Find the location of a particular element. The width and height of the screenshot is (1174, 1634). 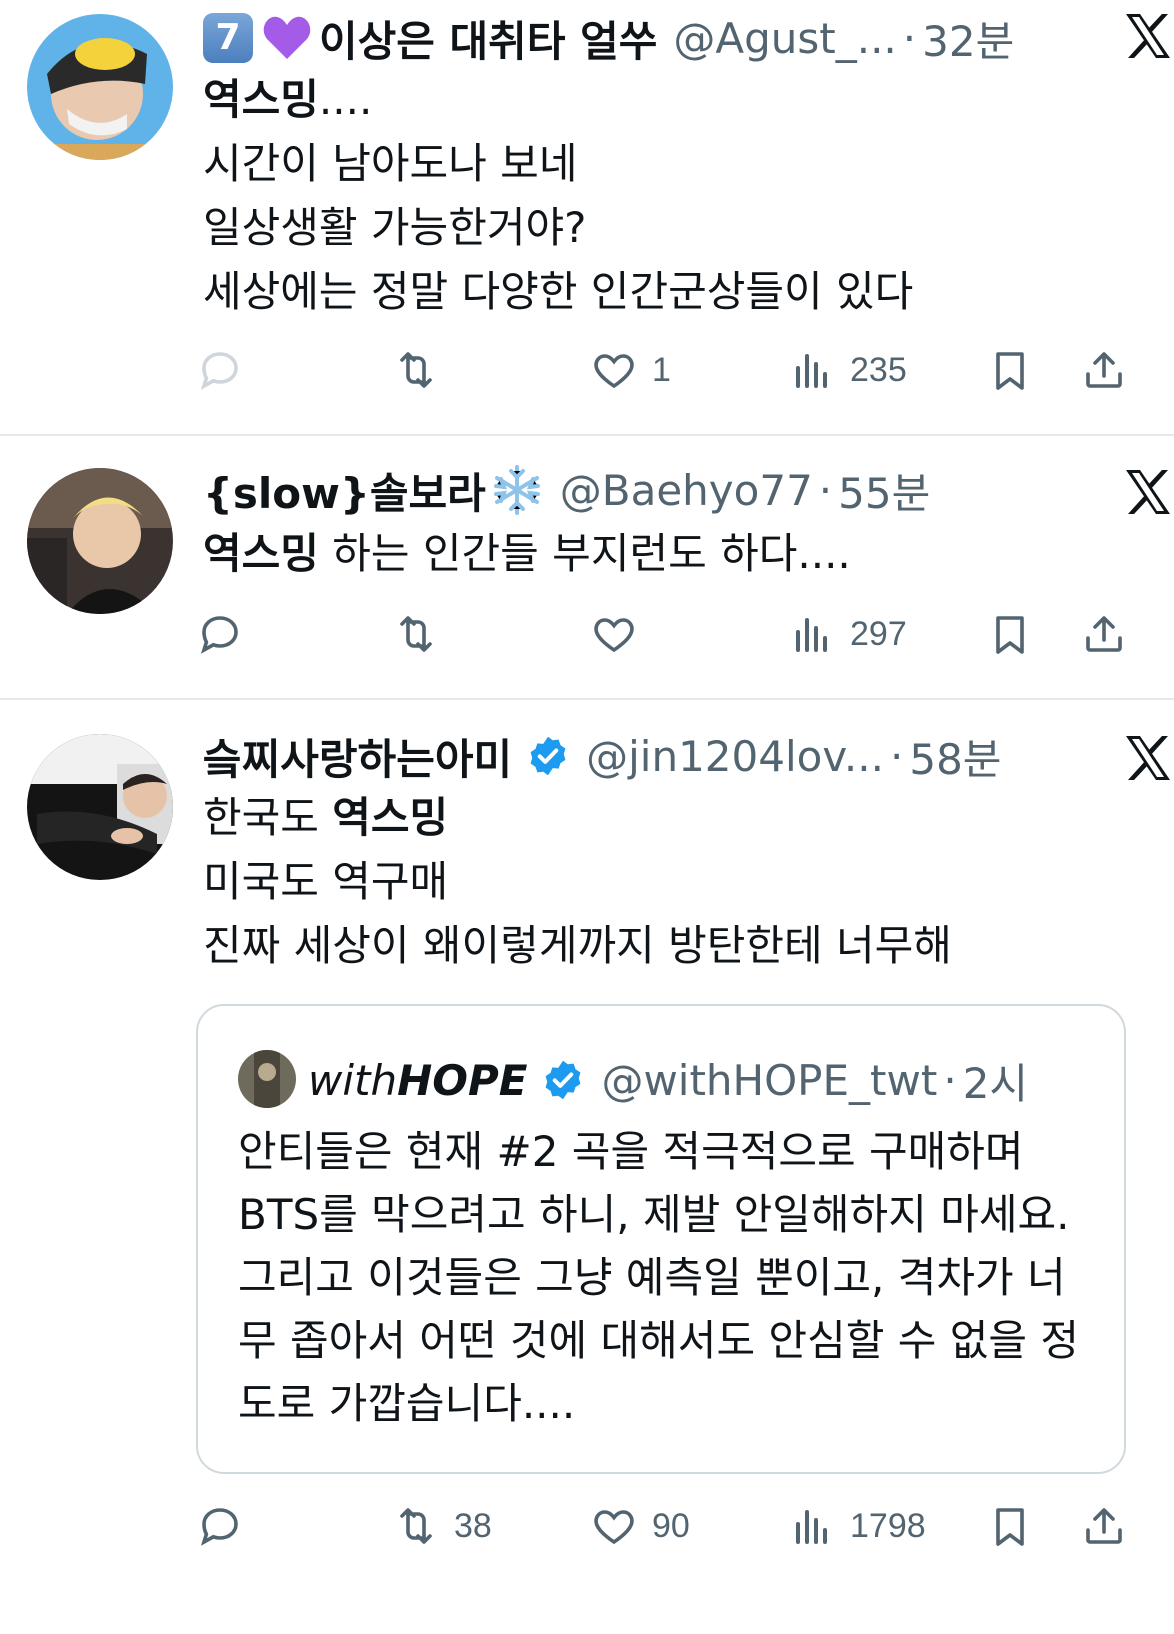

display-name: 슼찌사랑하는아미 is located at coordinates (357, 756).